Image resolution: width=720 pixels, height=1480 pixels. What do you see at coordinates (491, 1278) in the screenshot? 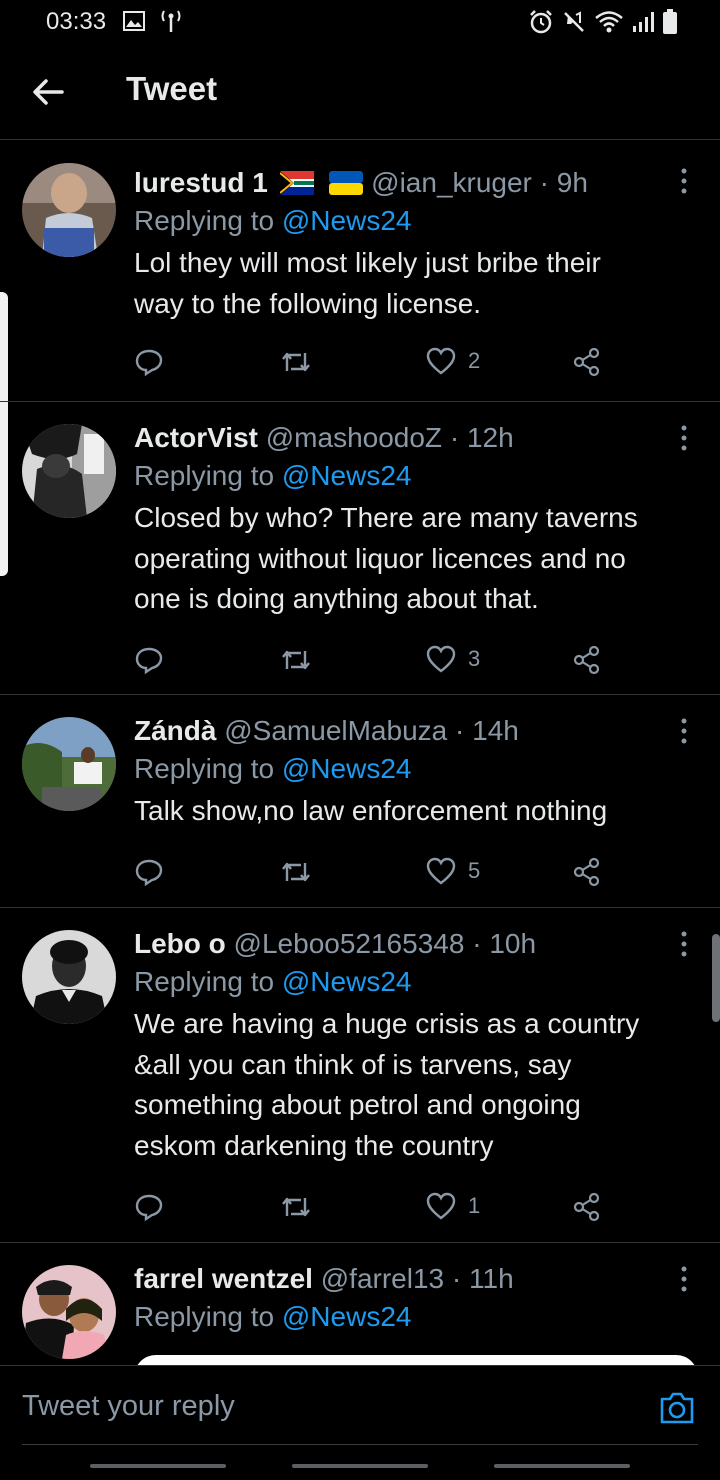
I see `tweet-time: 11h` at bounding box center [491, 1278].